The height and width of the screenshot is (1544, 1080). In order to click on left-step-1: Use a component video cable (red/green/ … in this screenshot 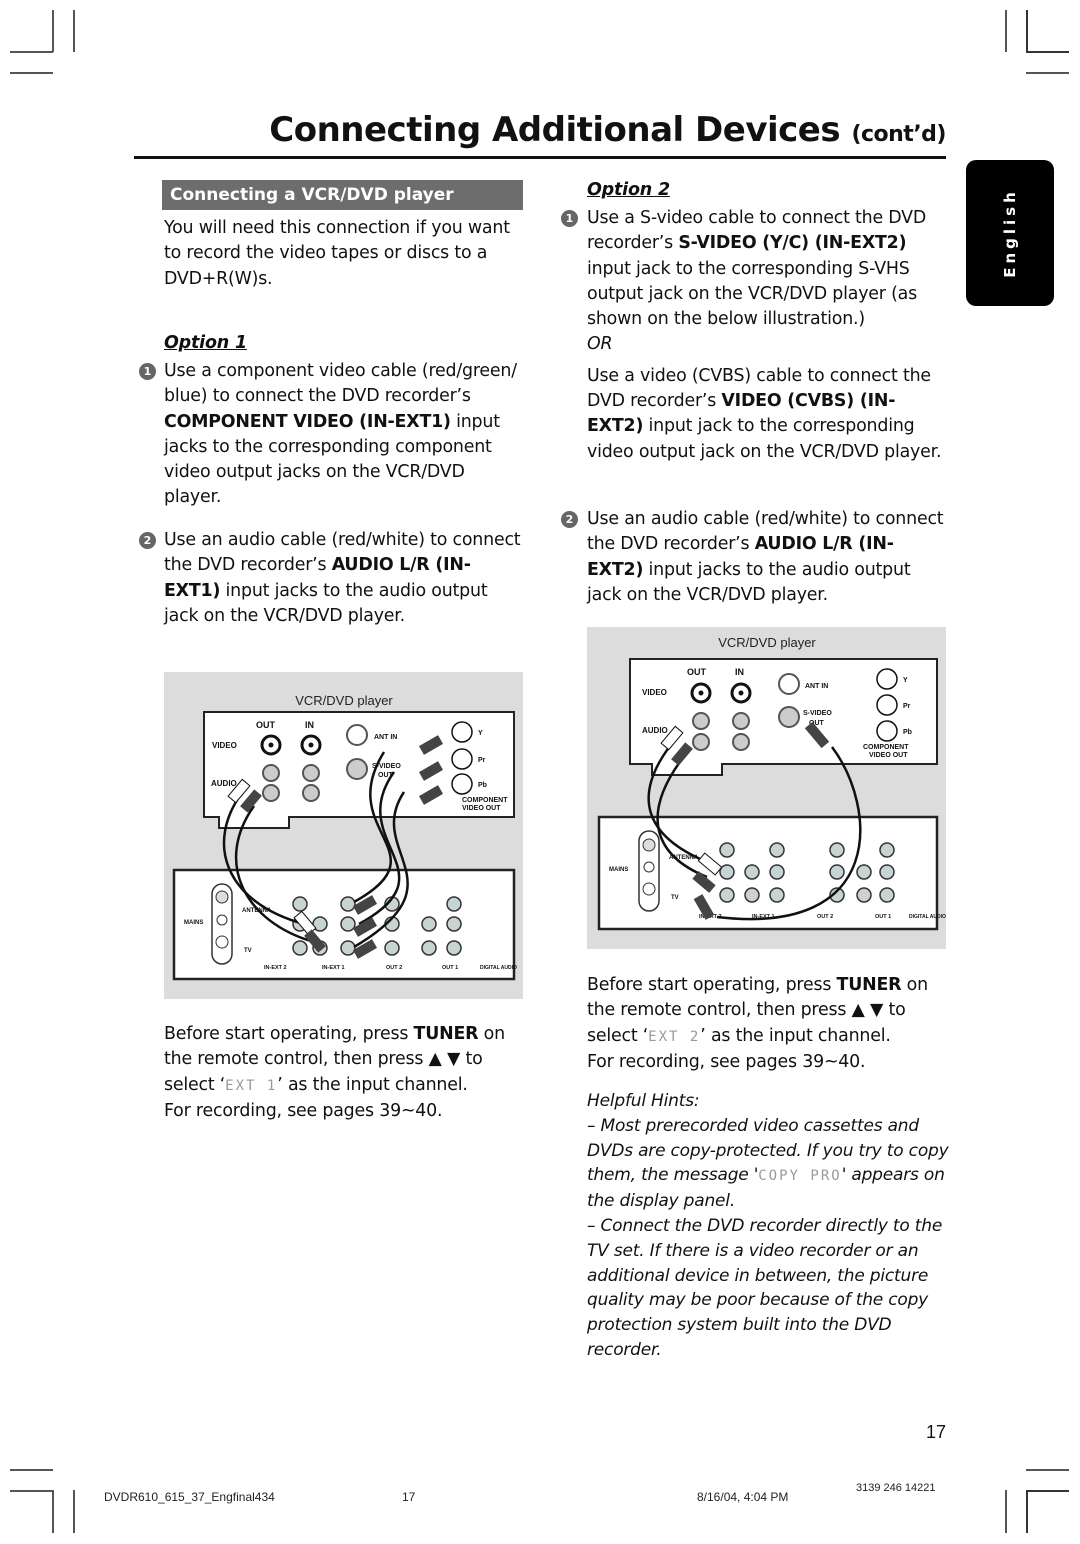, I will do `click(345, 435)`.